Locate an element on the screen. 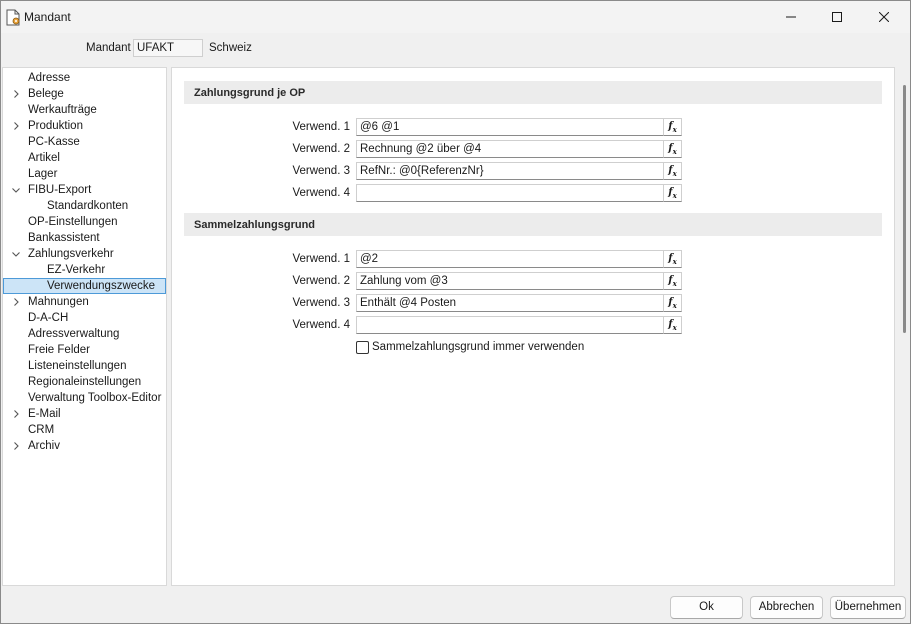 This screenshot has height=624, width=911. sammel-verwend-3-input: Enthält @4 Posten is located at coordinates (510, 303).